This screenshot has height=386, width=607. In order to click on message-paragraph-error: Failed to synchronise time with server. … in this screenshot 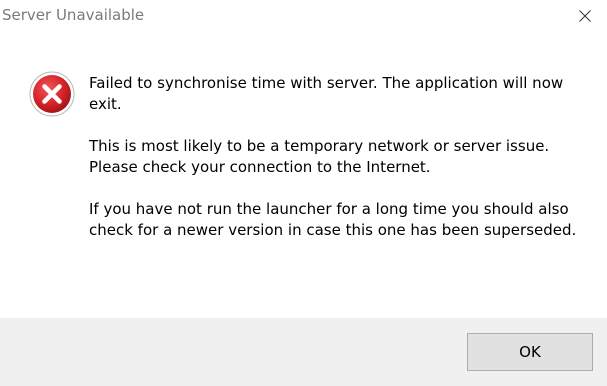, I will do `click(326, 93)`.